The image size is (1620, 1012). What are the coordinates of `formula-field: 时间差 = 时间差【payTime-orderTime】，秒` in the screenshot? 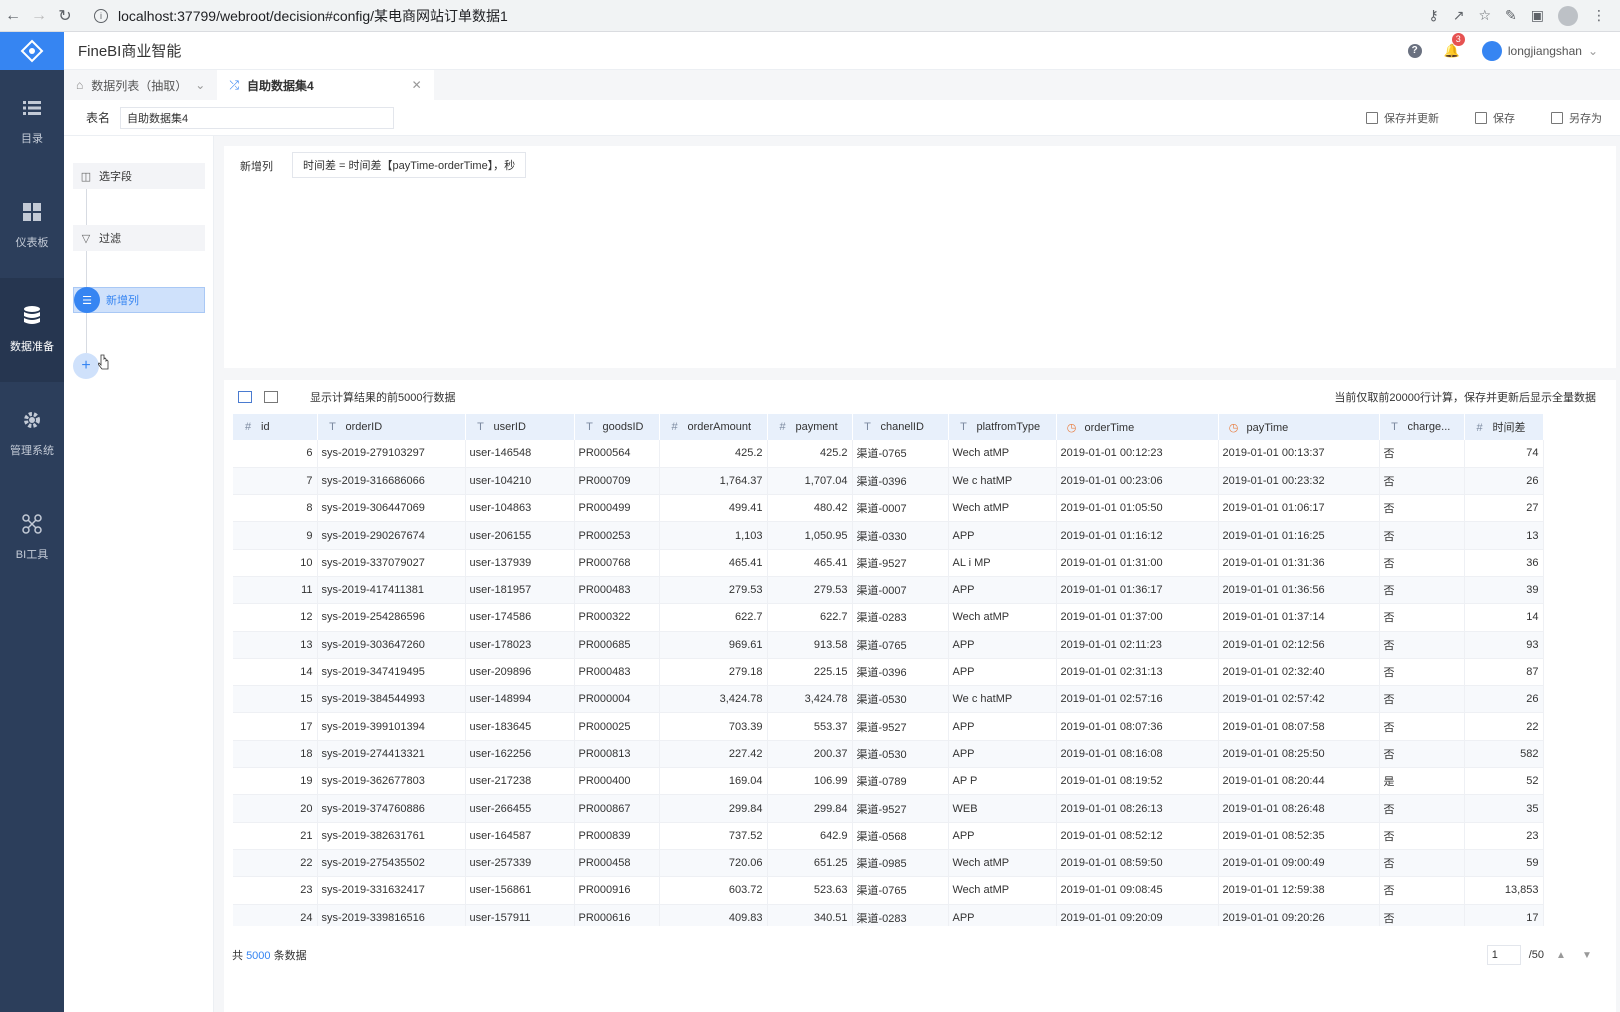 It's located at (409, 165).